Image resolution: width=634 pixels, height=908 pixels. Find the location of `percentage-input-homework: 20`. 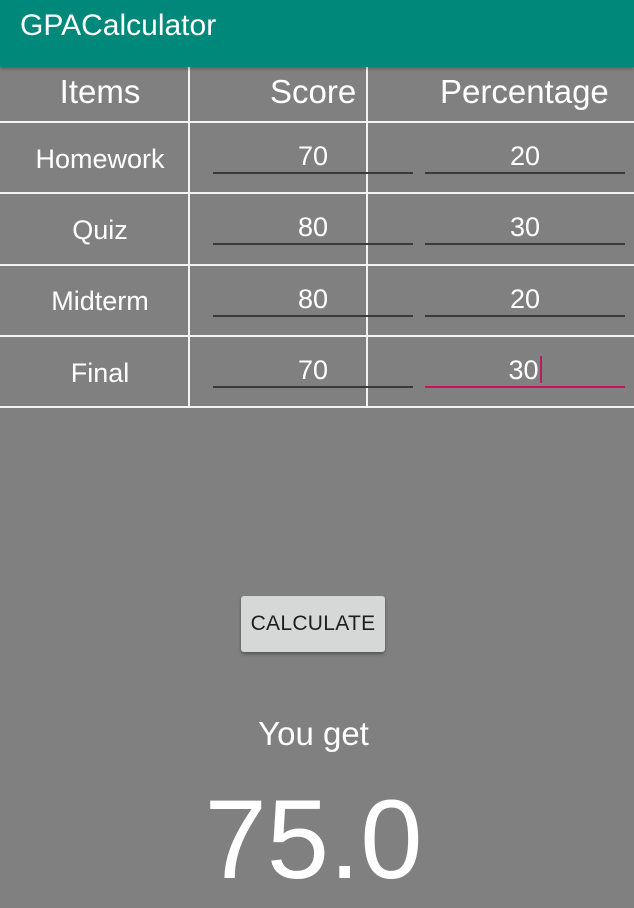

percentage-input-homework: 20 is located at coordinates (525, 154).